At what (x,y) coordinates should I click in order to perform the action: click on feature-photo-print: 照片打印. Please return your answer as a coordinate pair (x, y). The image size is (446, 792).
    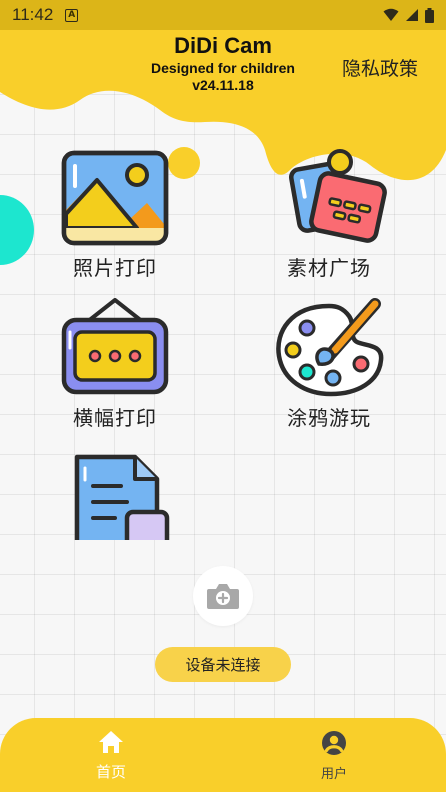
    Looking at the image, I should click on (115, 214).